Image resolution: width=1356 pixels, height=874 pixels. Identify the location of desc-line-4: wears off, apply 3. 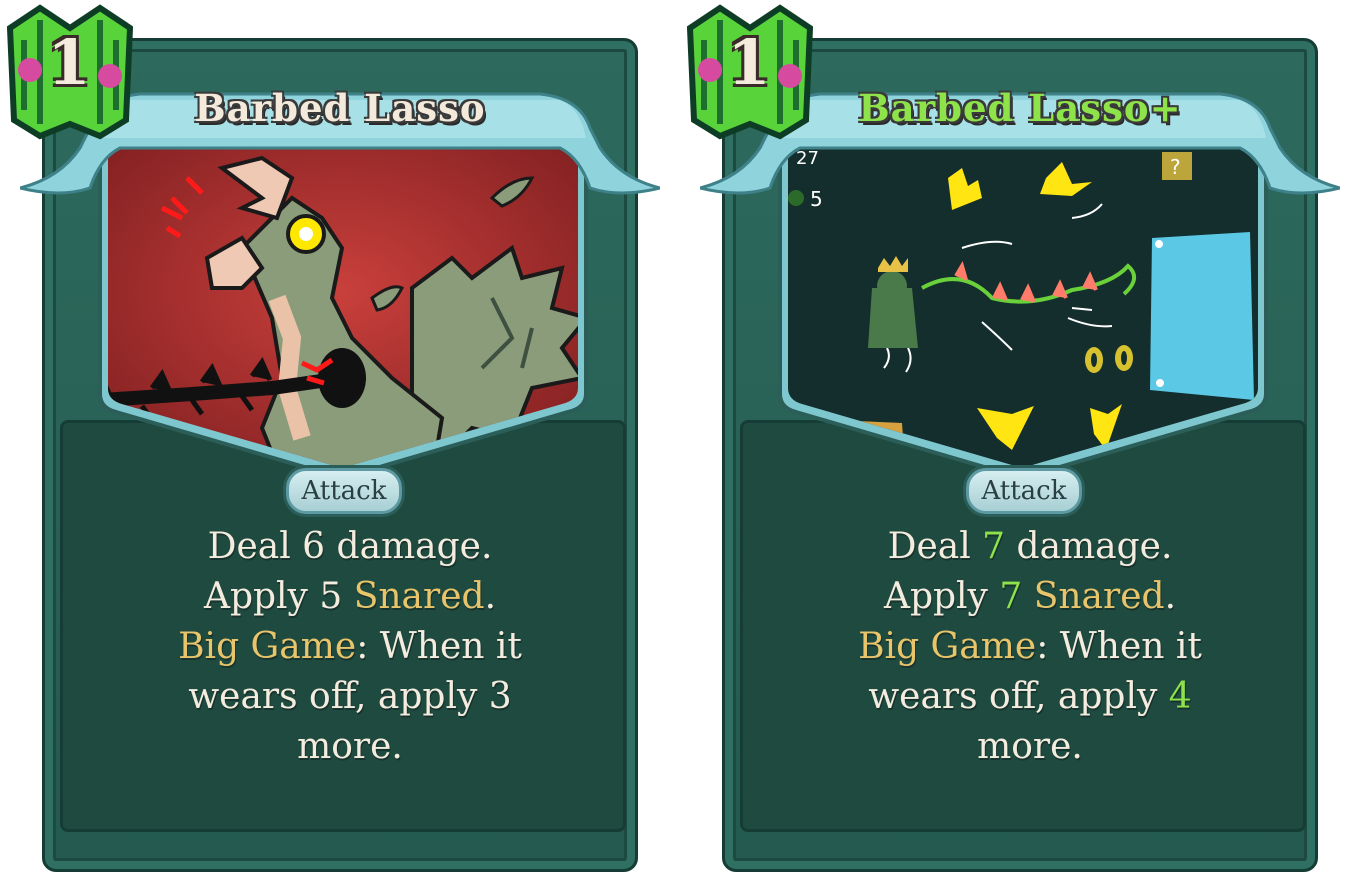
(350, 696).